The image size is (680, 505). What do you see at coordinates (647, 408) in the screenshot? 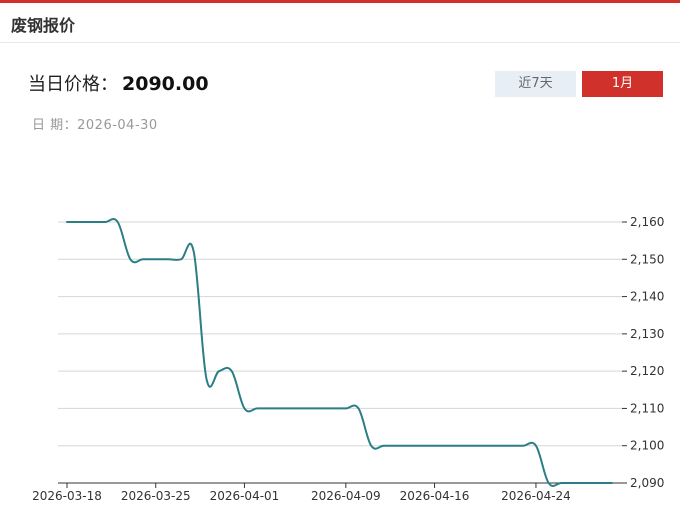
I see `y-tick-label: 2,110` at bounding box center [647, 408].